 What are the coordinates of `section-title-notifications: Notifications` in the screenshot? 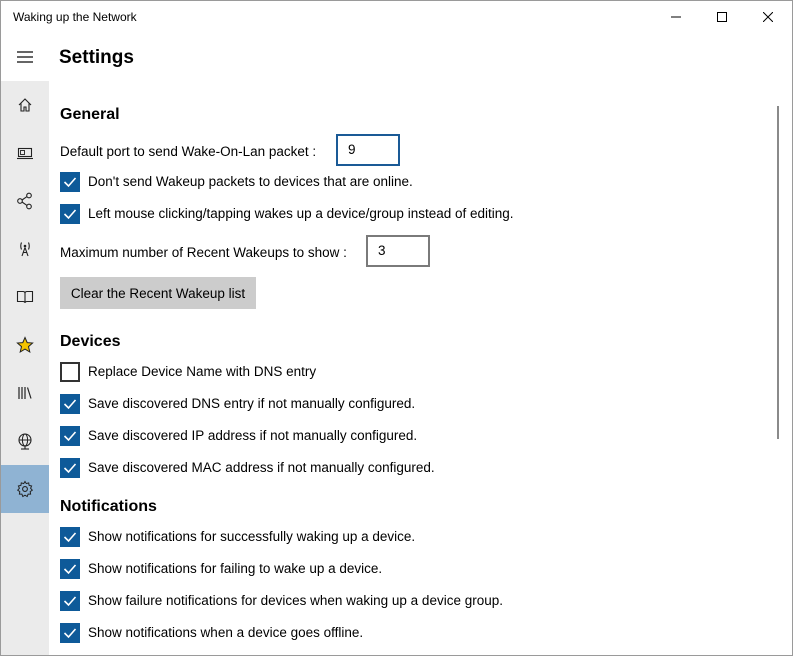 It's located at (108, 506).